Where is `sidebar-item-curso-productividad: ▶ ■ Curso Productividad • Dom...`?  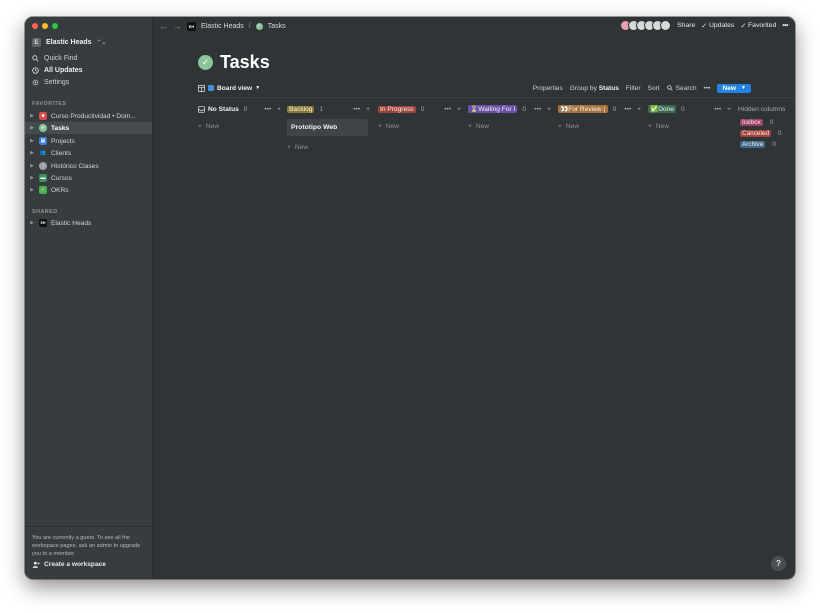 sidebar-item-curso-productividad: ▶ ■ Curso Productividad • Dom... is located at coordinates (88, 116).